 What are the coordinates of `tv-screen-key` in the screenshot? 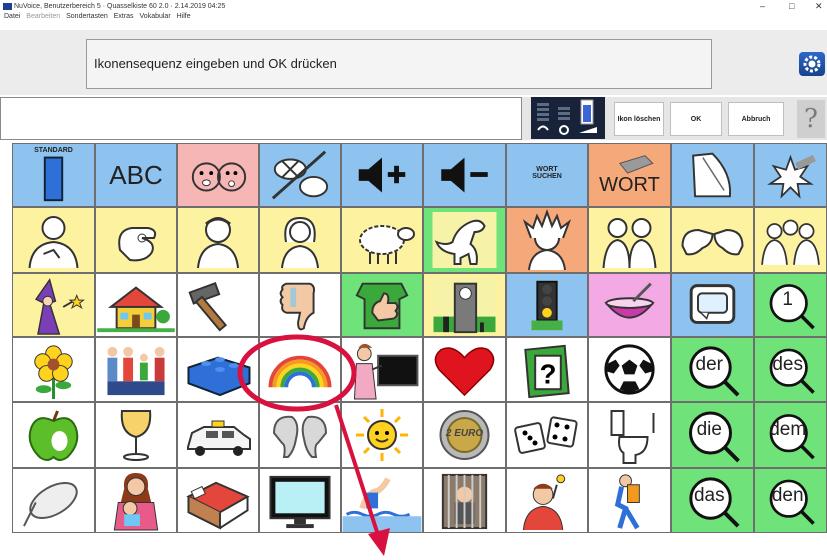 It's located at (712, 305).